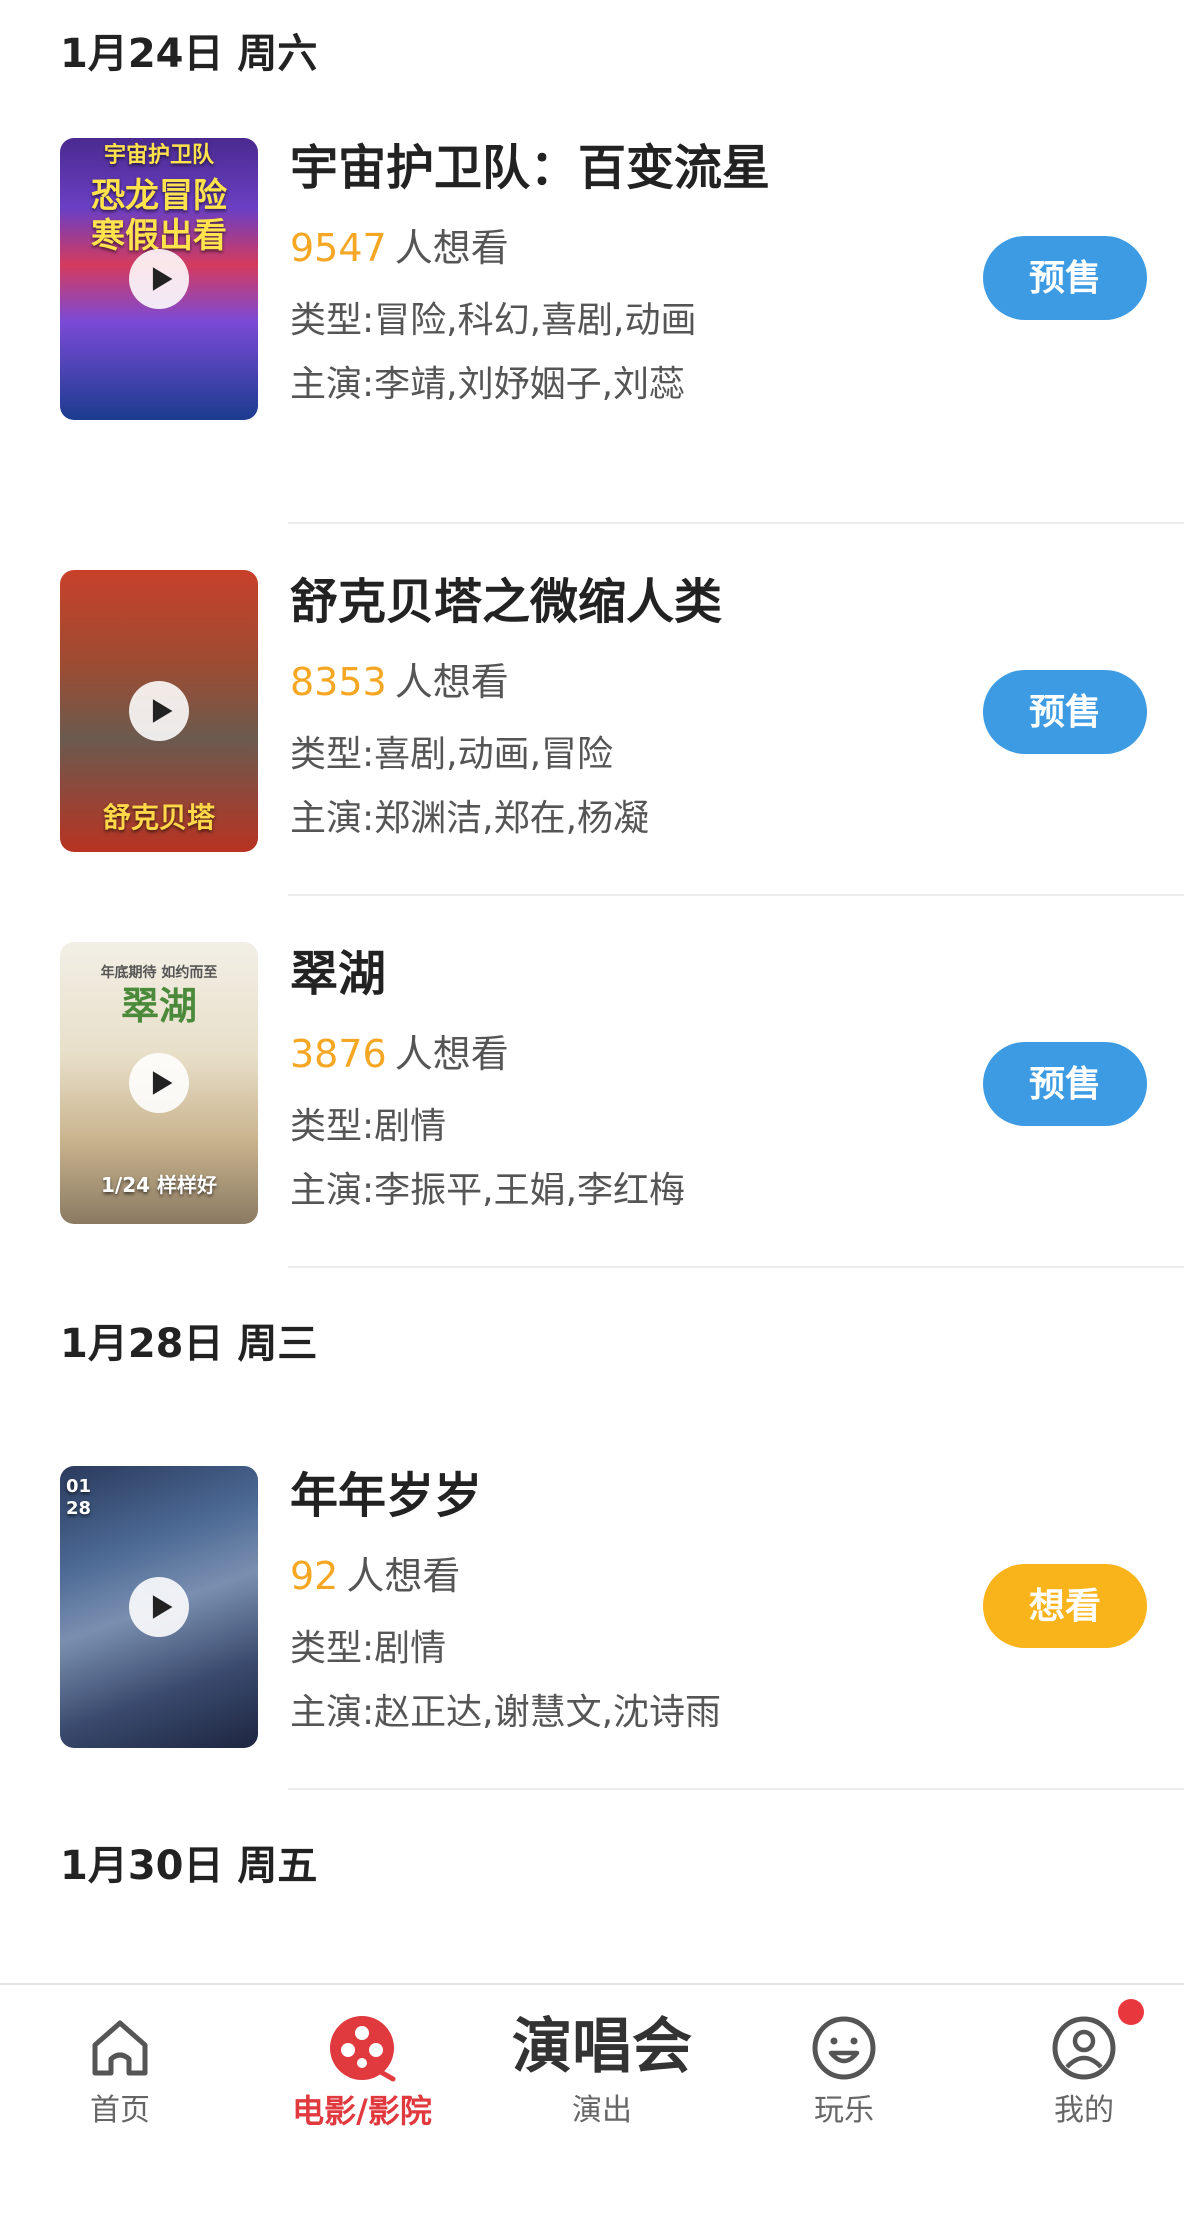 This screenshot has height=2235, width=1184. What do you see at coordinates (158, 155) in the screenshot?
I see `poster-text: 宇宙护卫队` at bounding box center [158, 155].